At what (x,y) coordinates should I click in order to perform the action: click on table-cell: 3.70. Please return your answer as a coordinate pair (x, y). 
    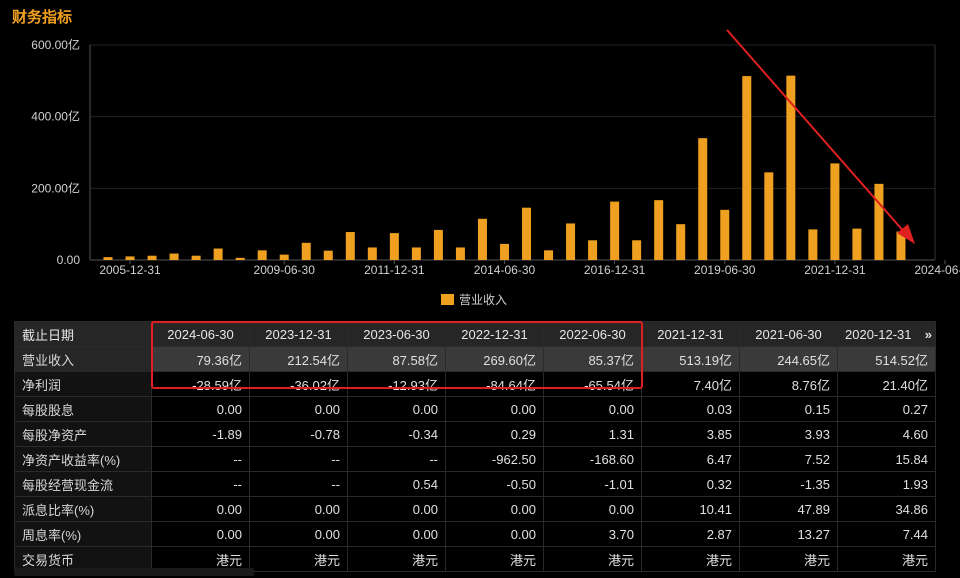
    Looking at the image, I should click on (592, 534).